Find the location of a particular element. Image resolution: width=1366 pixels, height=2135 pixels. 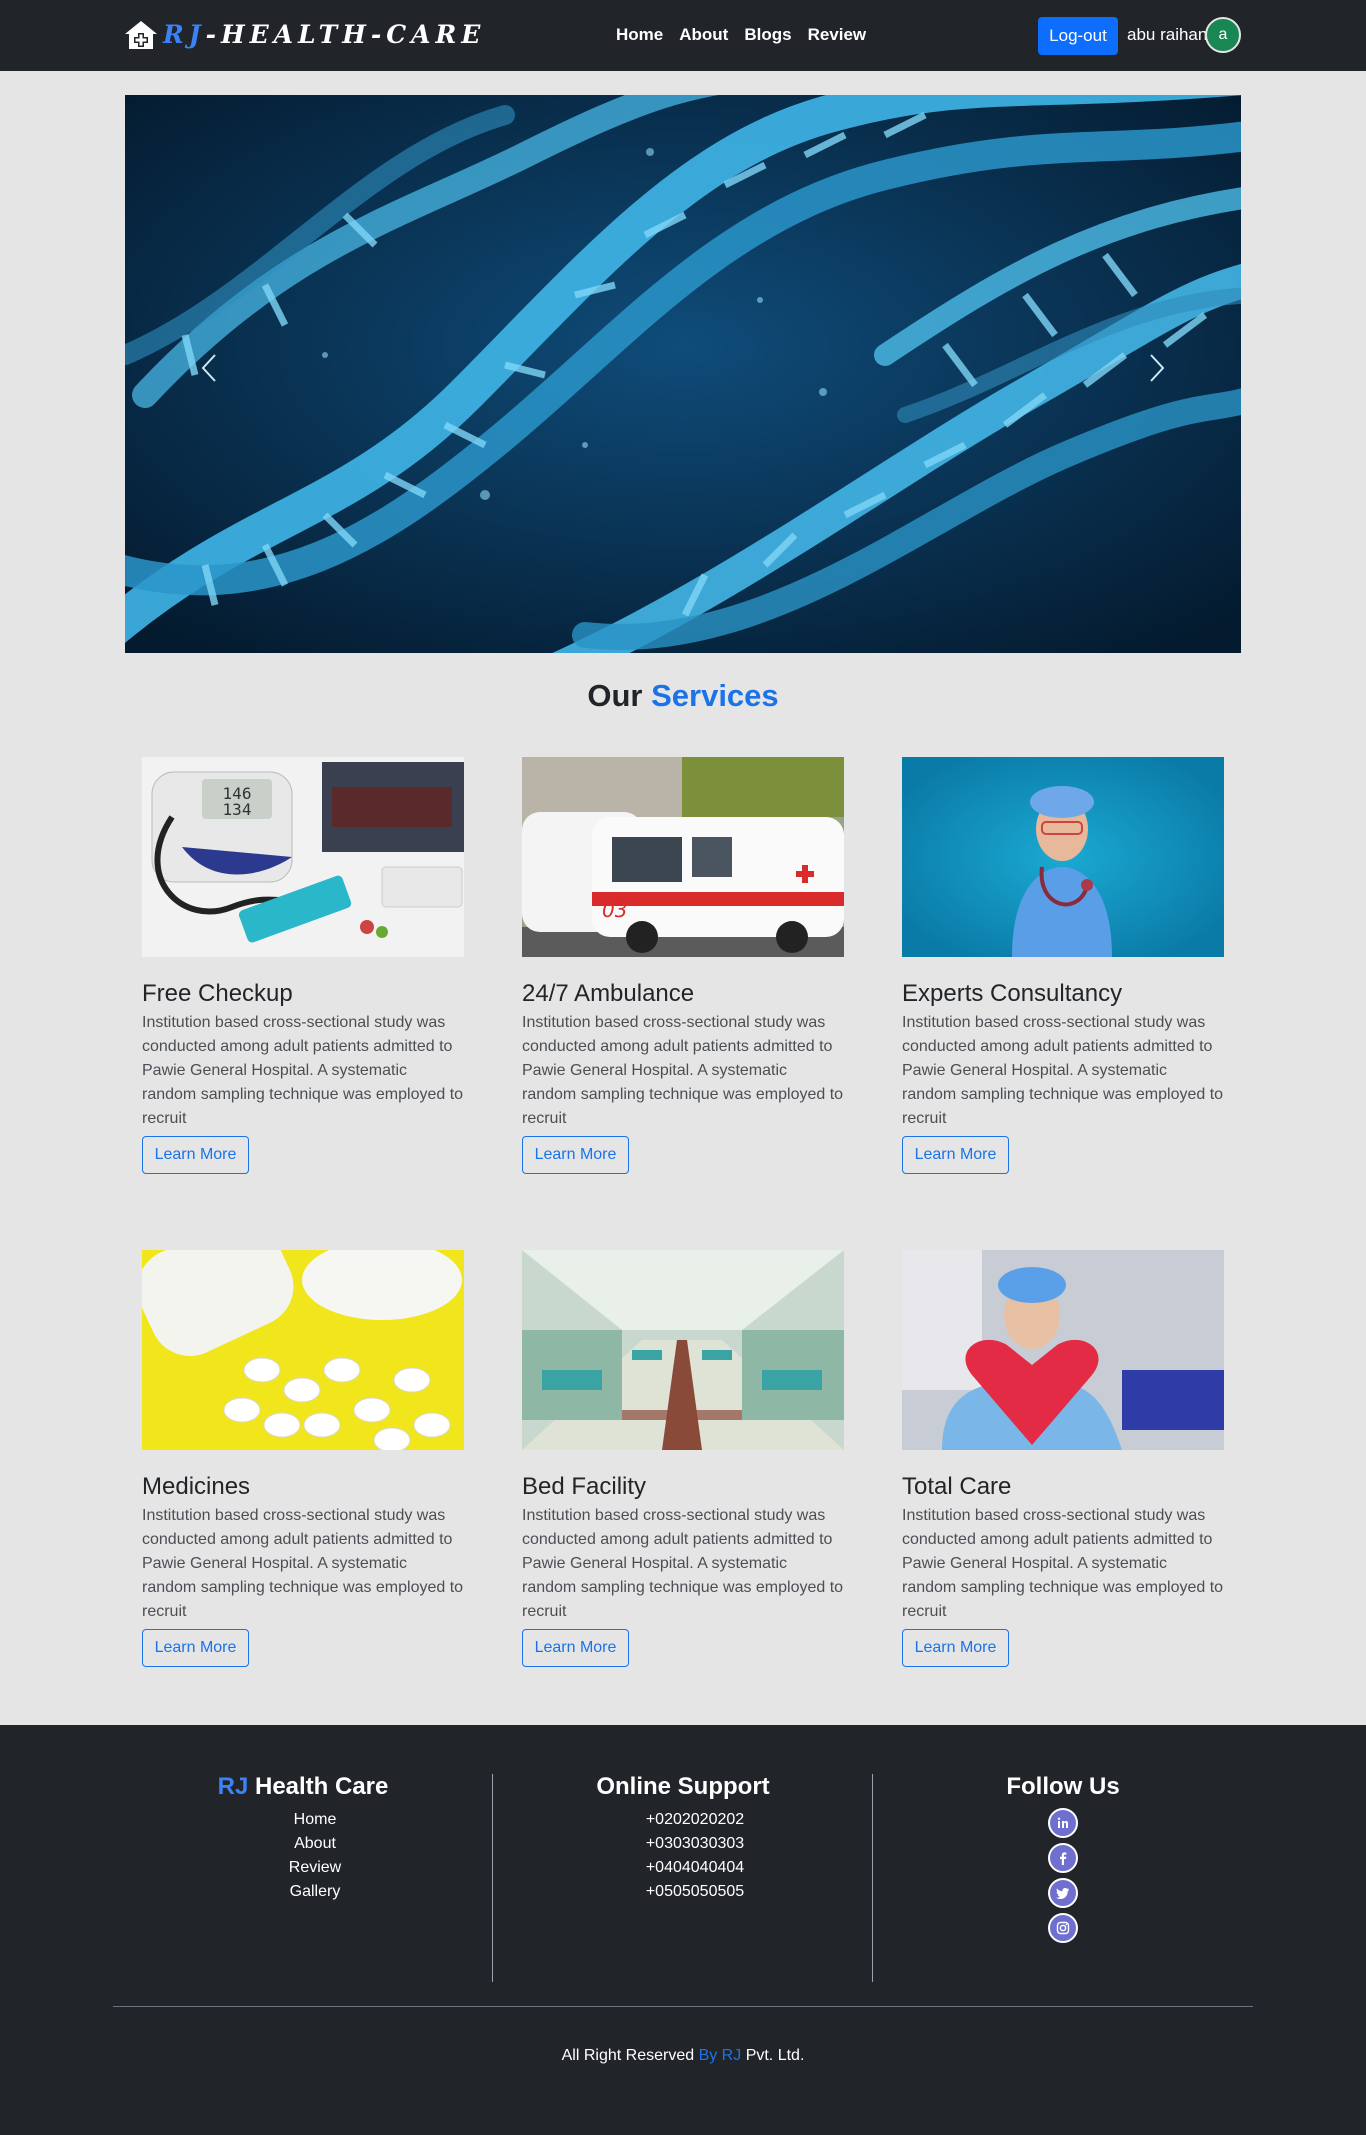

doctor-with-stethoscope-image is located at coordinates (1063, 857).